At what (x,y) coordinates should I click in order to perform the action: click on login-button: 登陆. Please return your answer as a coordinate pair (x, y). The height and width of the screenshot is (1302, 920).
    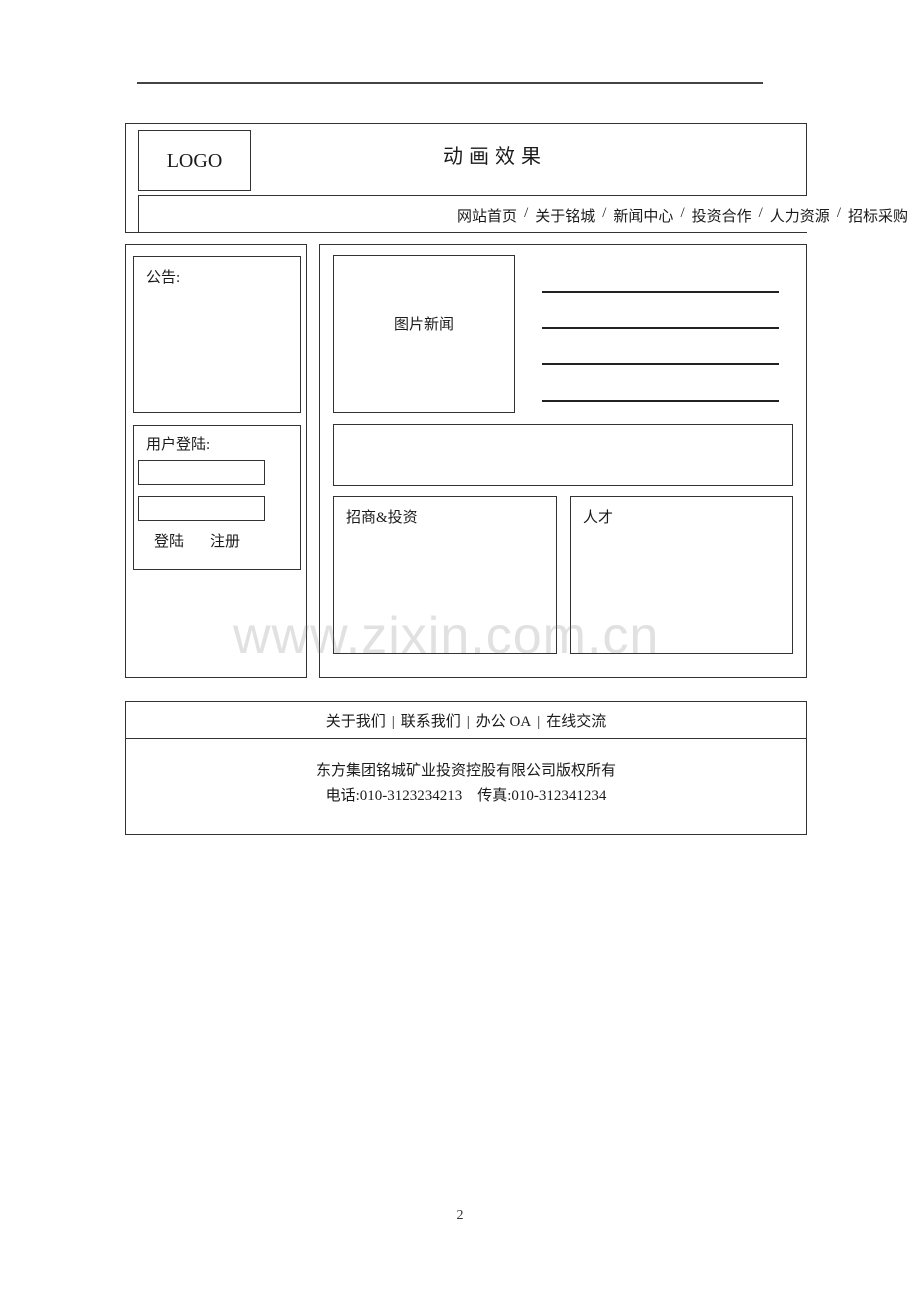
    Looking at the image, I should click on (169, 540).